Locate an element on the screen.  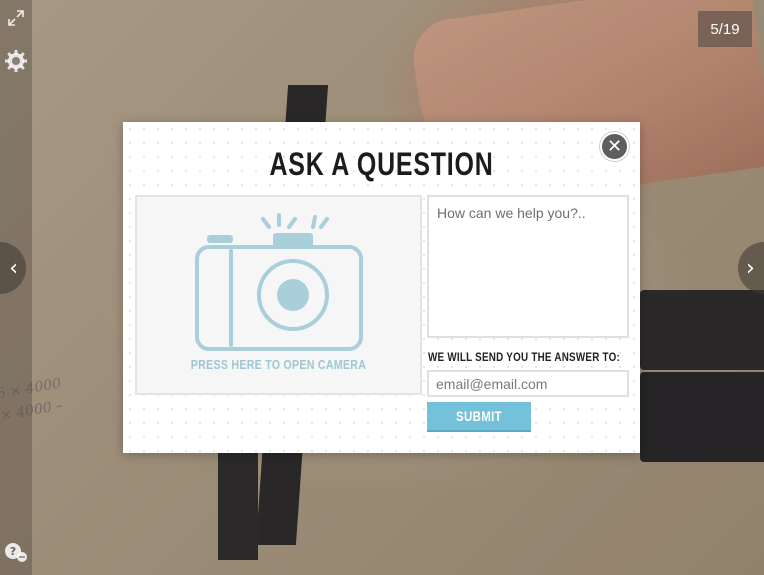
help-chat-icon: ? is located at coordinates (16, 553).